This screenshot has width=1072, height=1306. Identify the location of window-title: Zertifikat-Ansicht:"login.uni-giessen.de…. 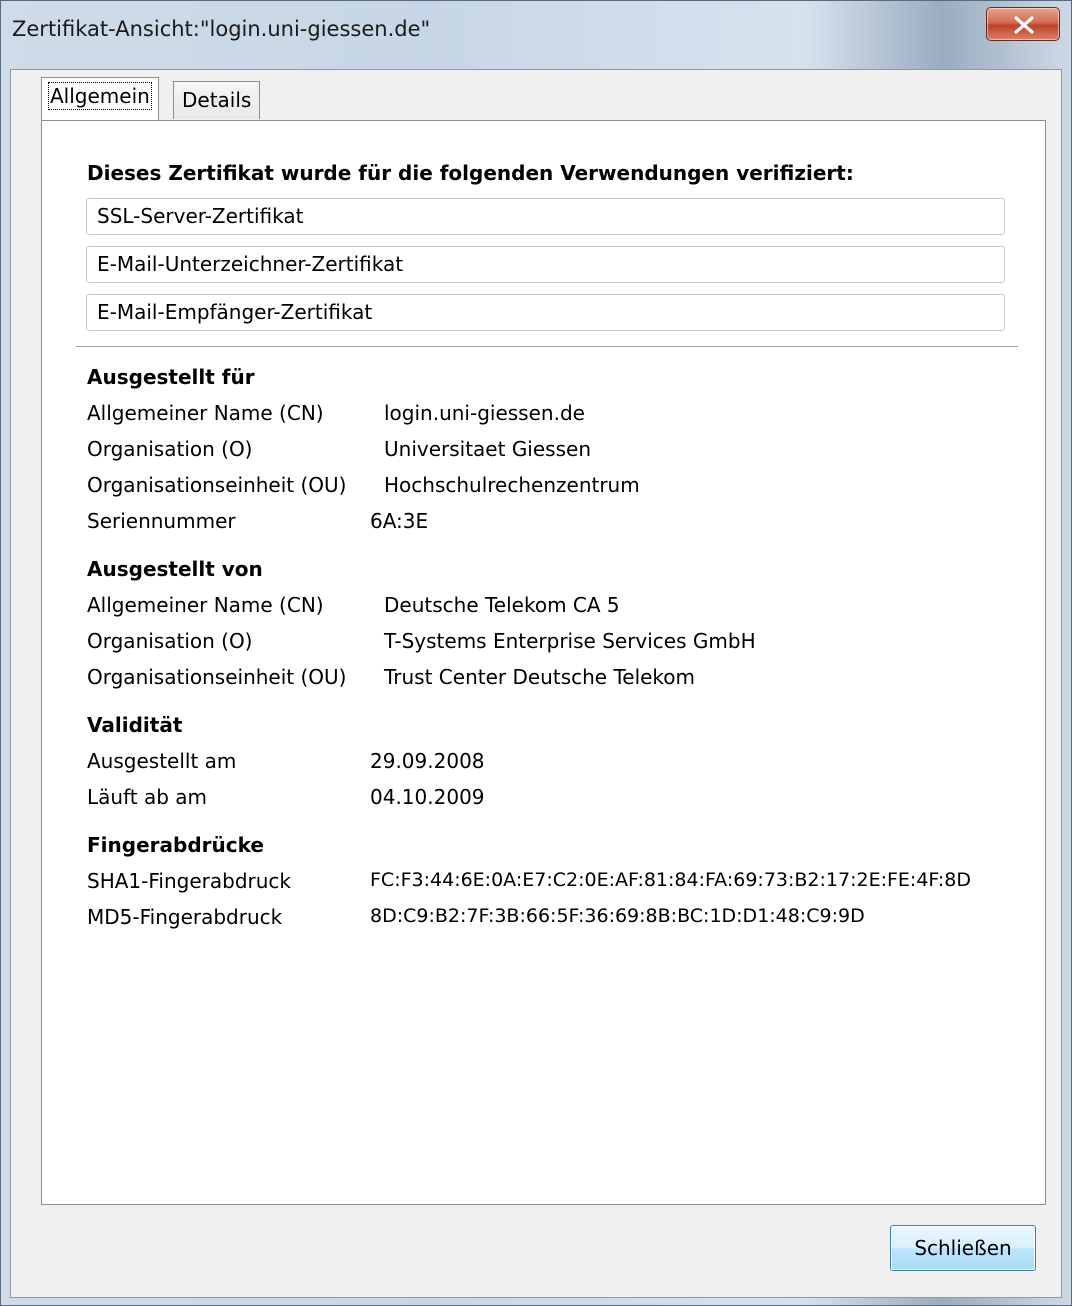
(221, 29).